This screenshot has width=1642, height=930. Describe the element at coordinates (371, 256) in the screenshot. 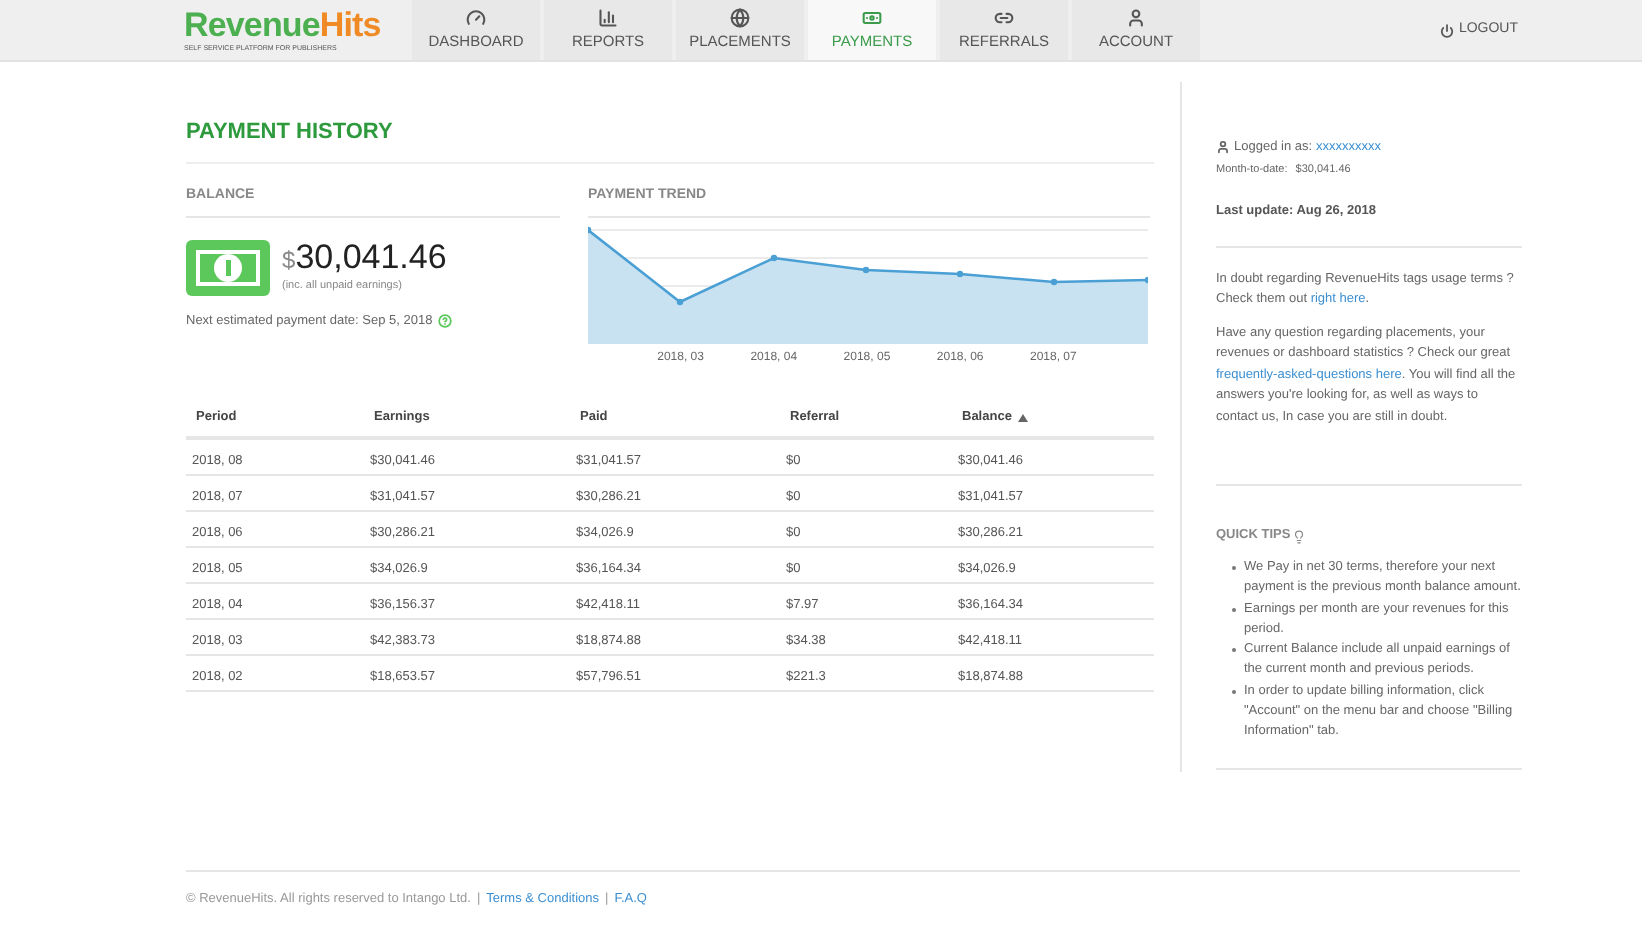

I see `balance-amount: 30,041.46` at that location.